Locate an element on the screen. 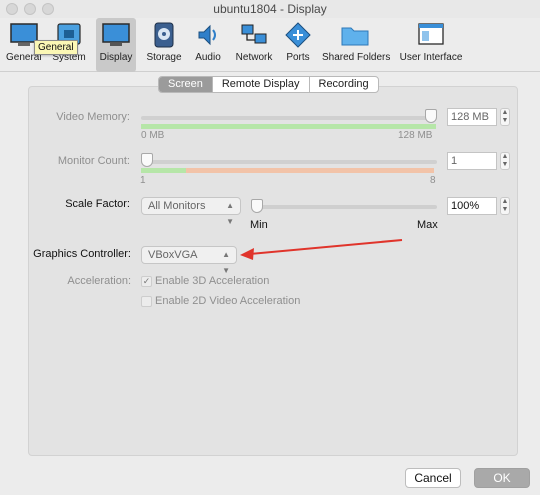 The height and width of the screenshot is (495, 540). monitor-count-warn-zone is located at coordinates (310, 170).